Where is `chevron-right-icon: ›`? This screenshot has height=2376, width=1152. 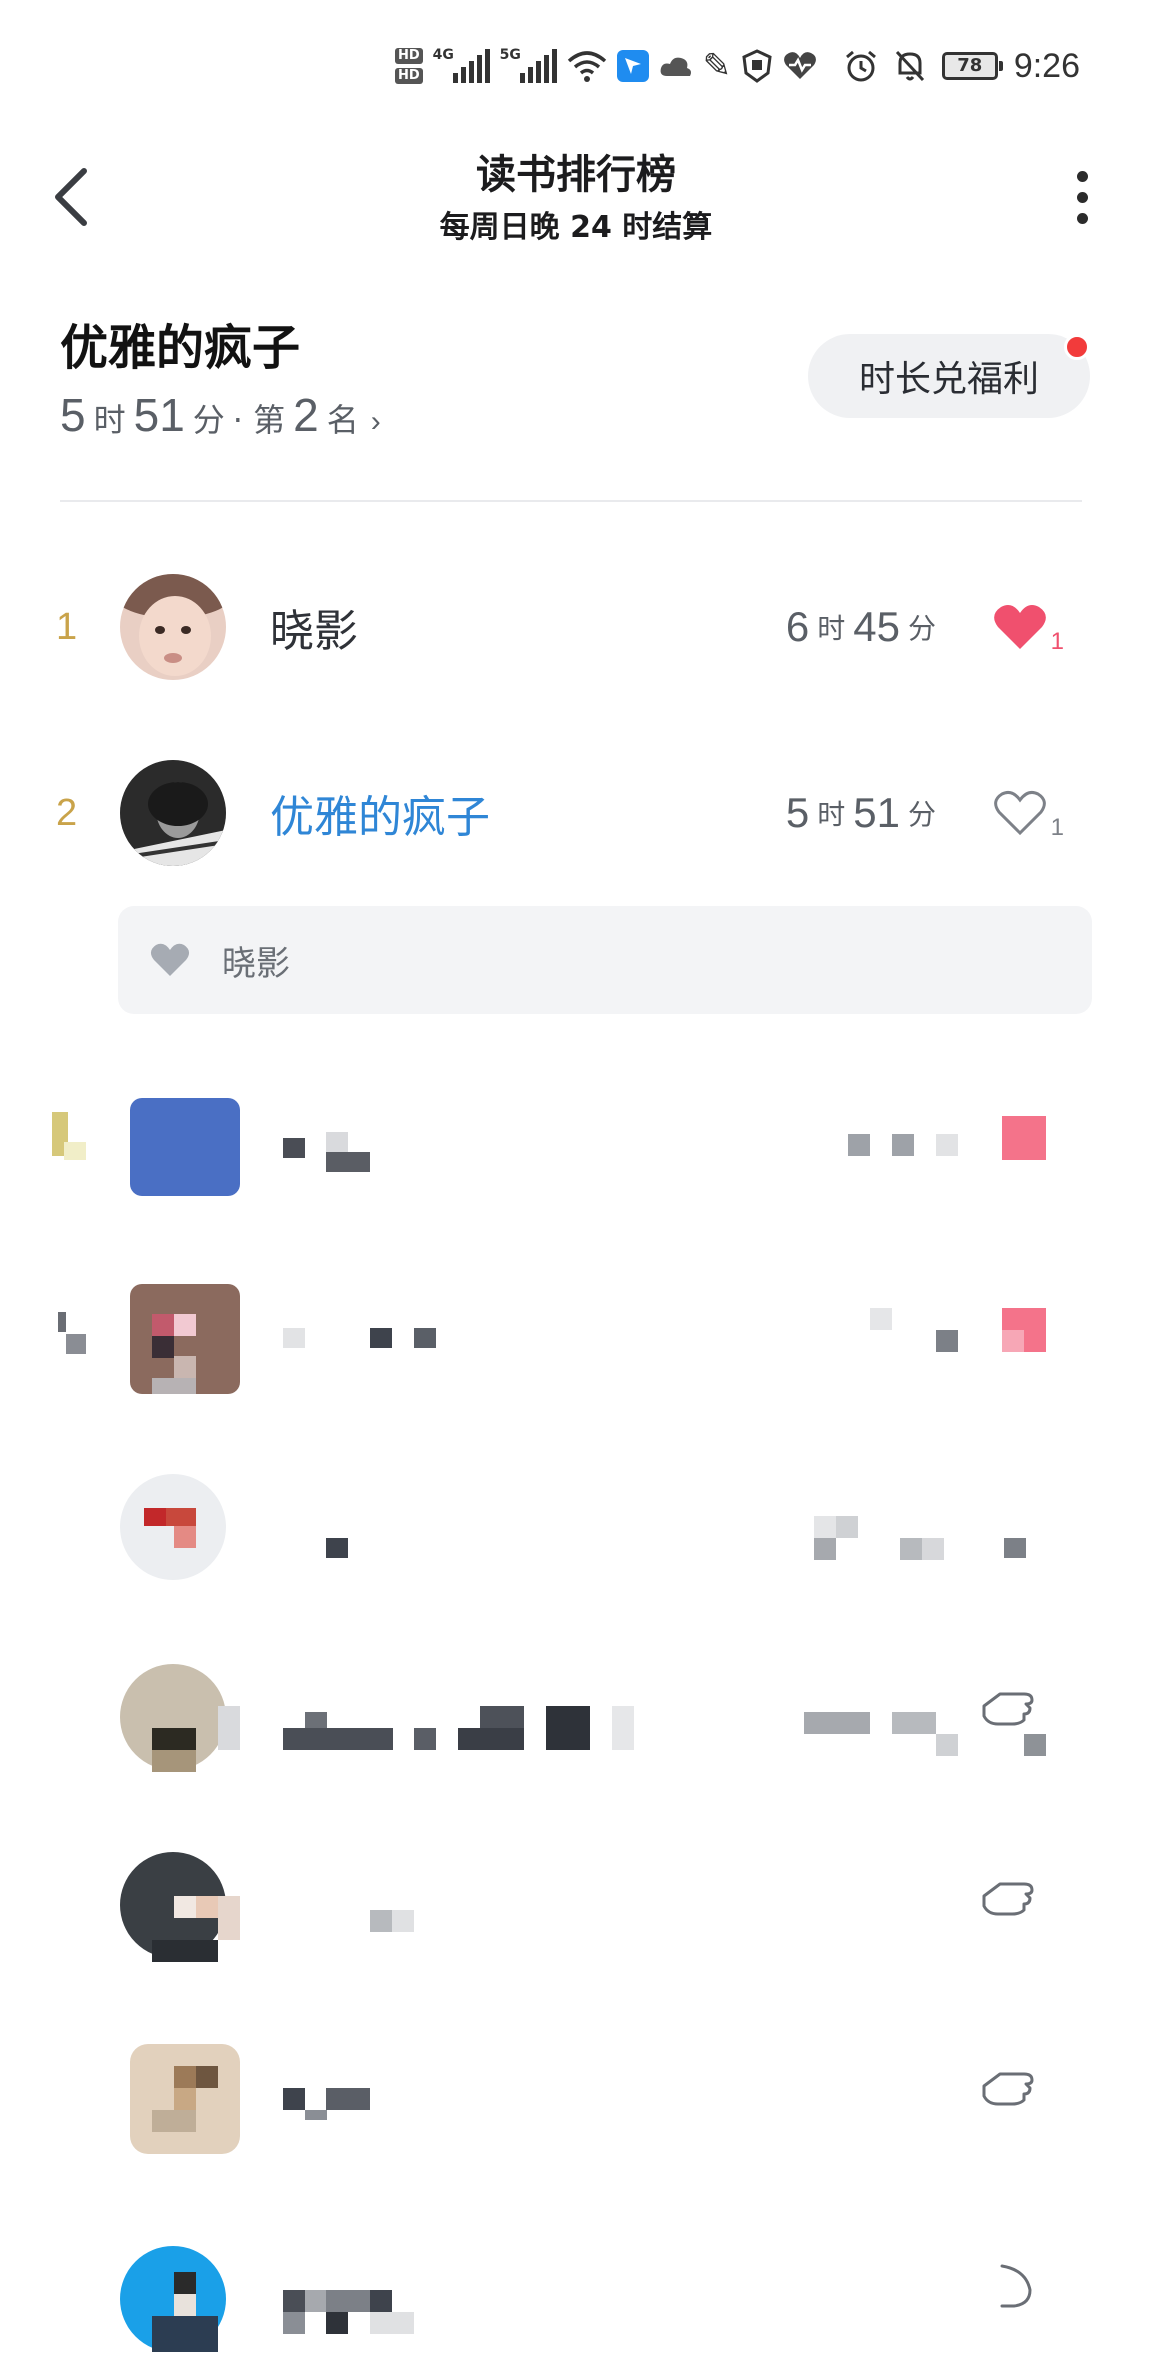
chevron-right-icon: › is located at coordinates (375, 421).